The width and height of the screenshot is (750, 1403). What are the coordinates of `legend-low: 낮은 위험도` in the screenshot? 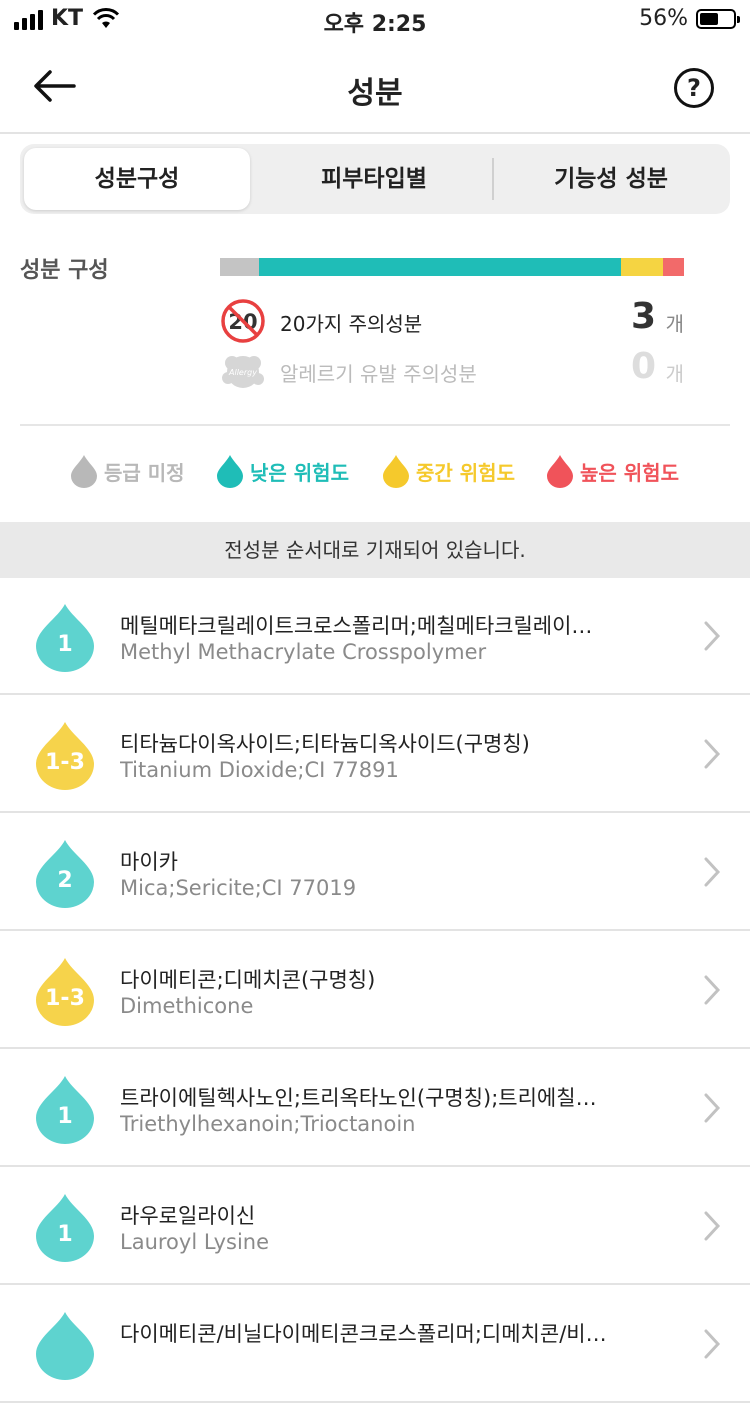 It's located at (282, 471).